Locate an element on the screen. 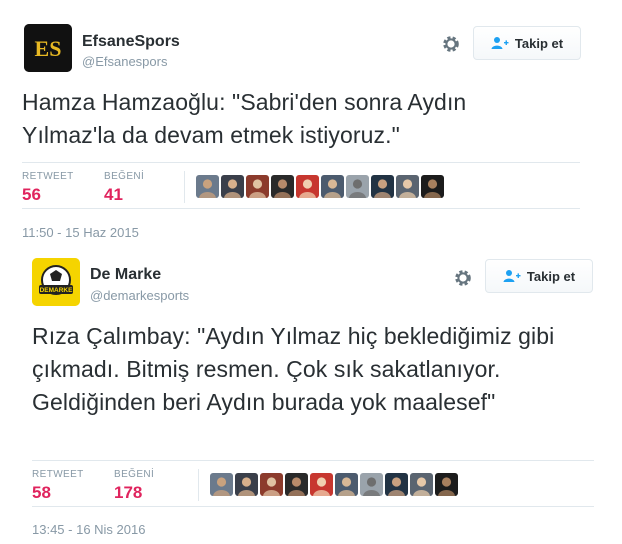 The height and width of the screenshot is (544, 622). retweet-count: 58 is located at coordinates (41, 492).